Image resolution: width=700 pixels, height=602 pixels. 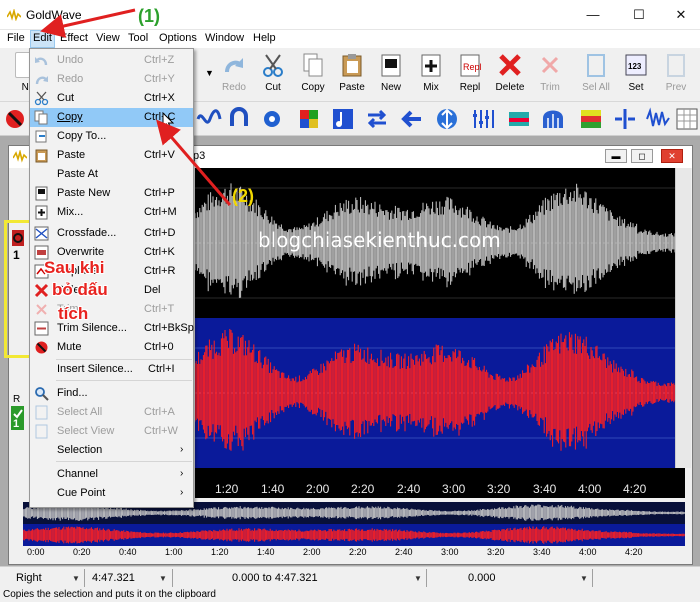 I want to click on arrow-to-edit-menu, so click(x=88, y=23).